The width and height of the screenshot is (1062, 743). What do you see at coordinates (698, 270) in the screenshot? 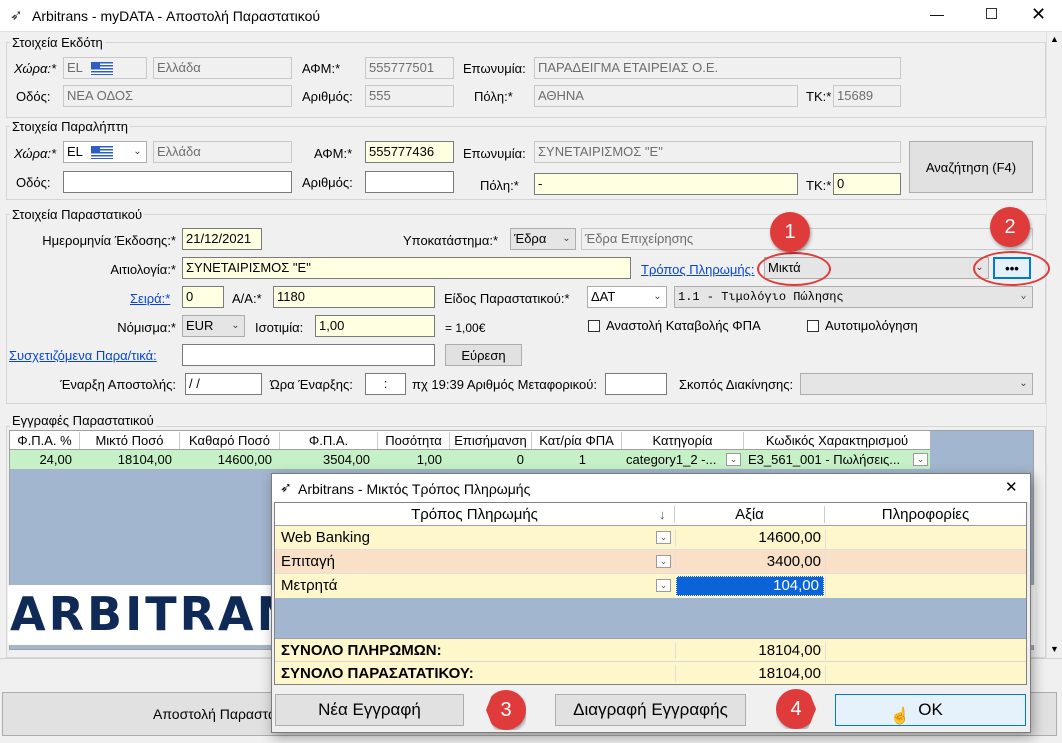
I see `payment-method-link: Τρόπος Πληρωμής:` at bounding box center [698, 270].